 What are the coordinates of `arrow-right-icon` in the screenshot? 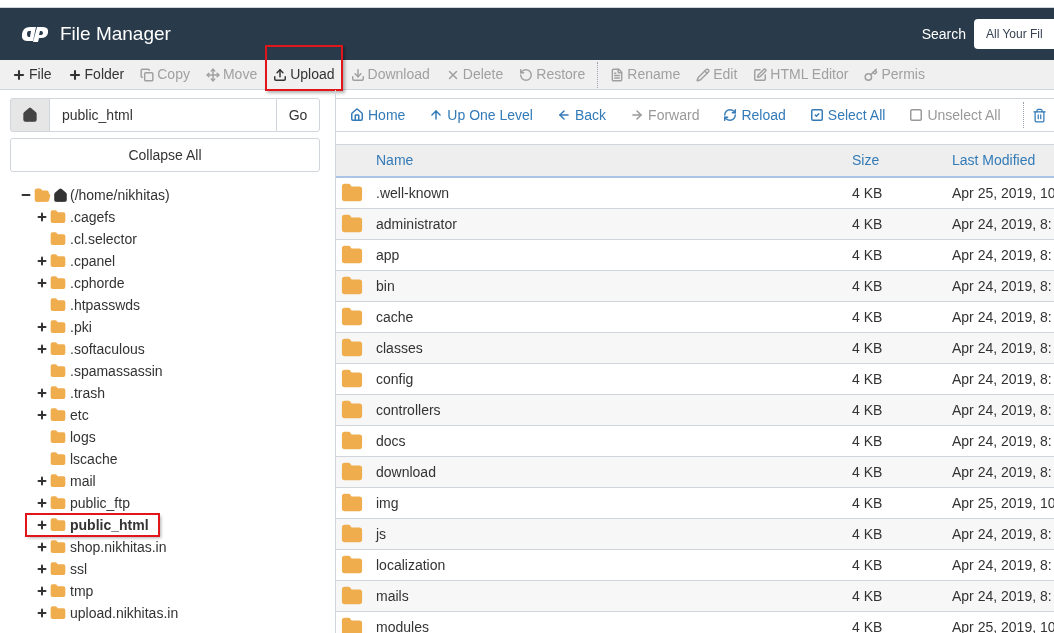 It's located at (637, 115).